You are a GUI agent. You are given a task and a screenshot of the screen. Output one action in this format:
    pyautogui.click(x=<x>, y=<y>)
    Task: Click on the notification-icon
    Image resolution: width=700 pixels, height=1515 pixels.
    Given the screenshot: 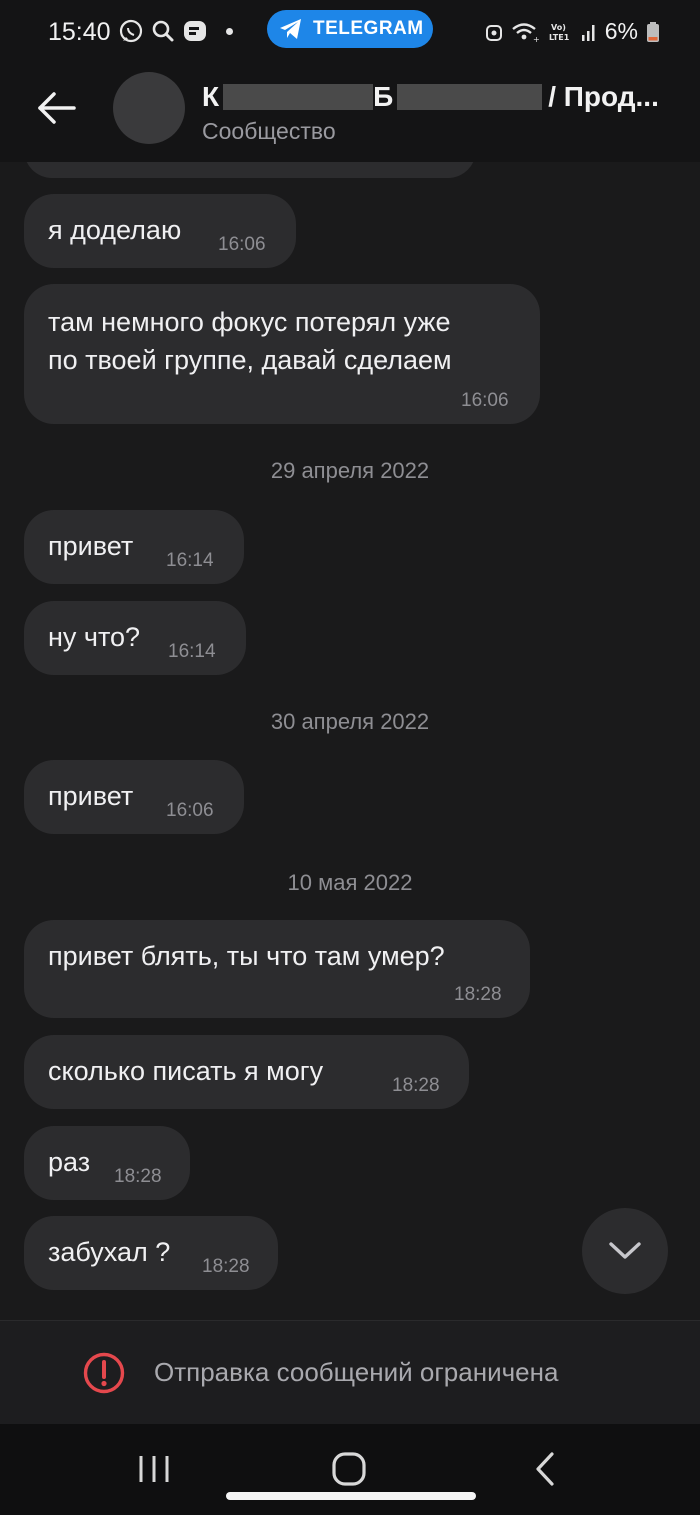 What is the action you would take?
    pyautogui.click(x=195, y=31)
    